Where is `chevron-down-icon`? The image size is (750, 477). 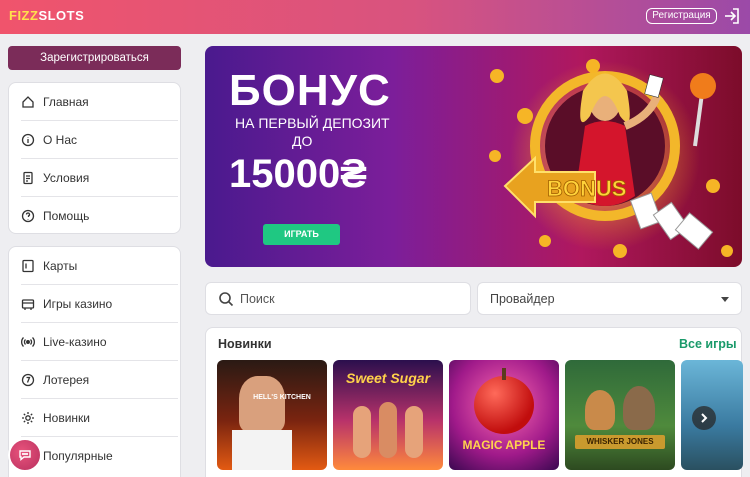
chevron-down-icon is located at coordinates (725, 299).